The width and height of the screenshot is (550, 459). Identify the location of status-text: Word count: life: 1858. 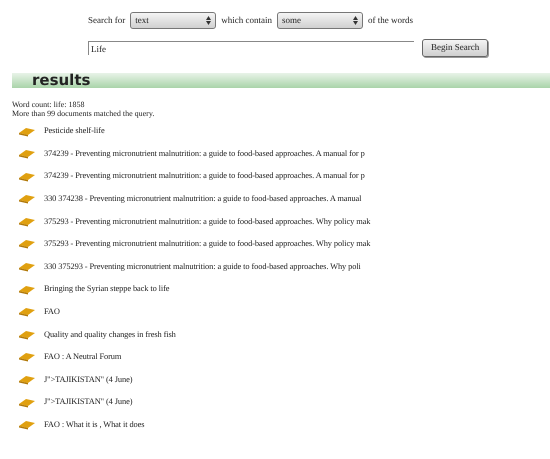
(49, 104).